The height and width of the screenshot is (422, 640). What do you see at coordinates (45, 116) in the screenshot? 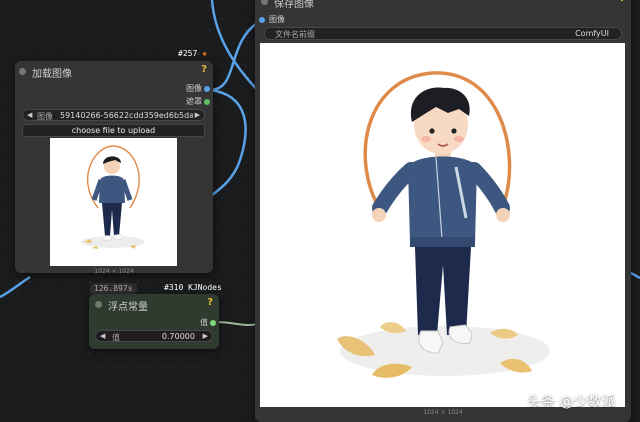
I see `image-select-label: 图像` at bounding box center [45, 116].